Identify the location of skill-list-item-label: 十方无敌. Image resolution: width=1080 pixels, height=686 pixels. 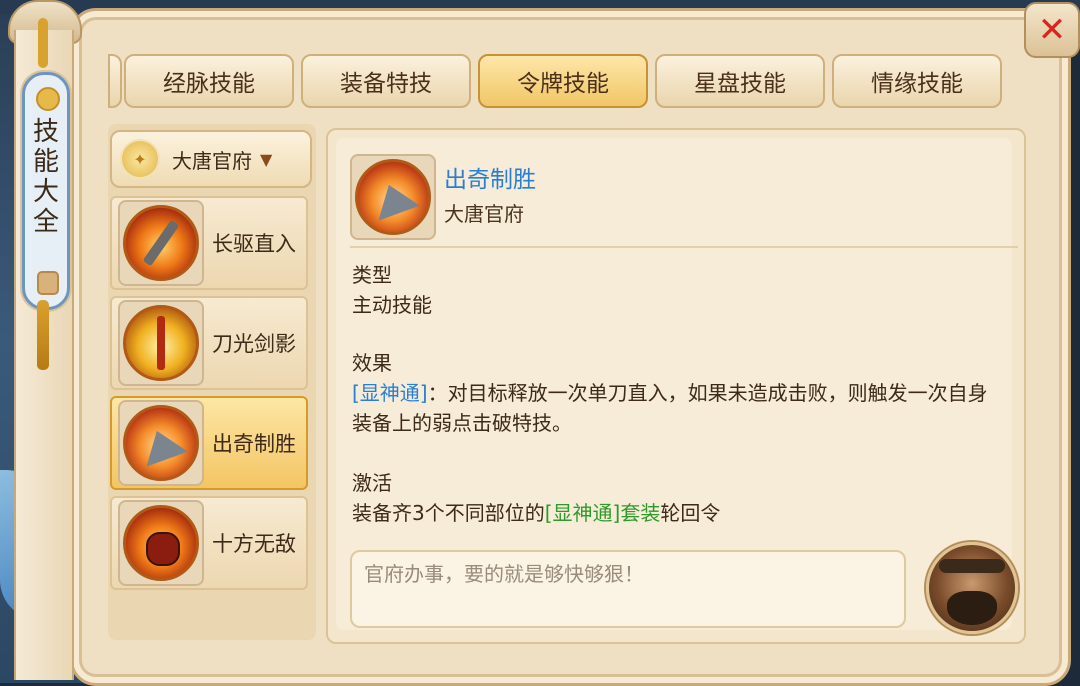
(254, 544).